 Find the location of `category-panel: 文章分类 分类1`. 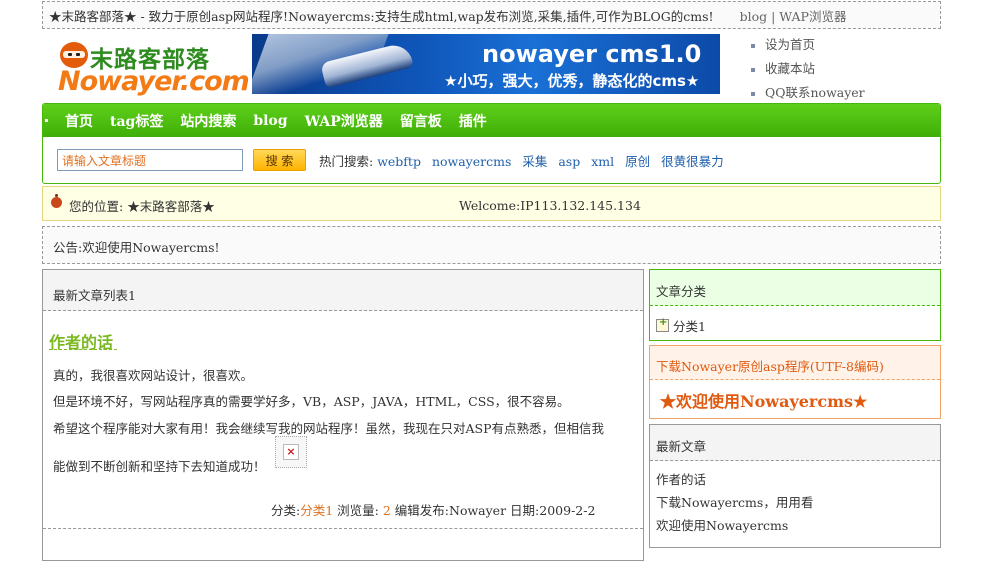

category-panel: 文章分类 分类1 is located at coordinates (795, 305).